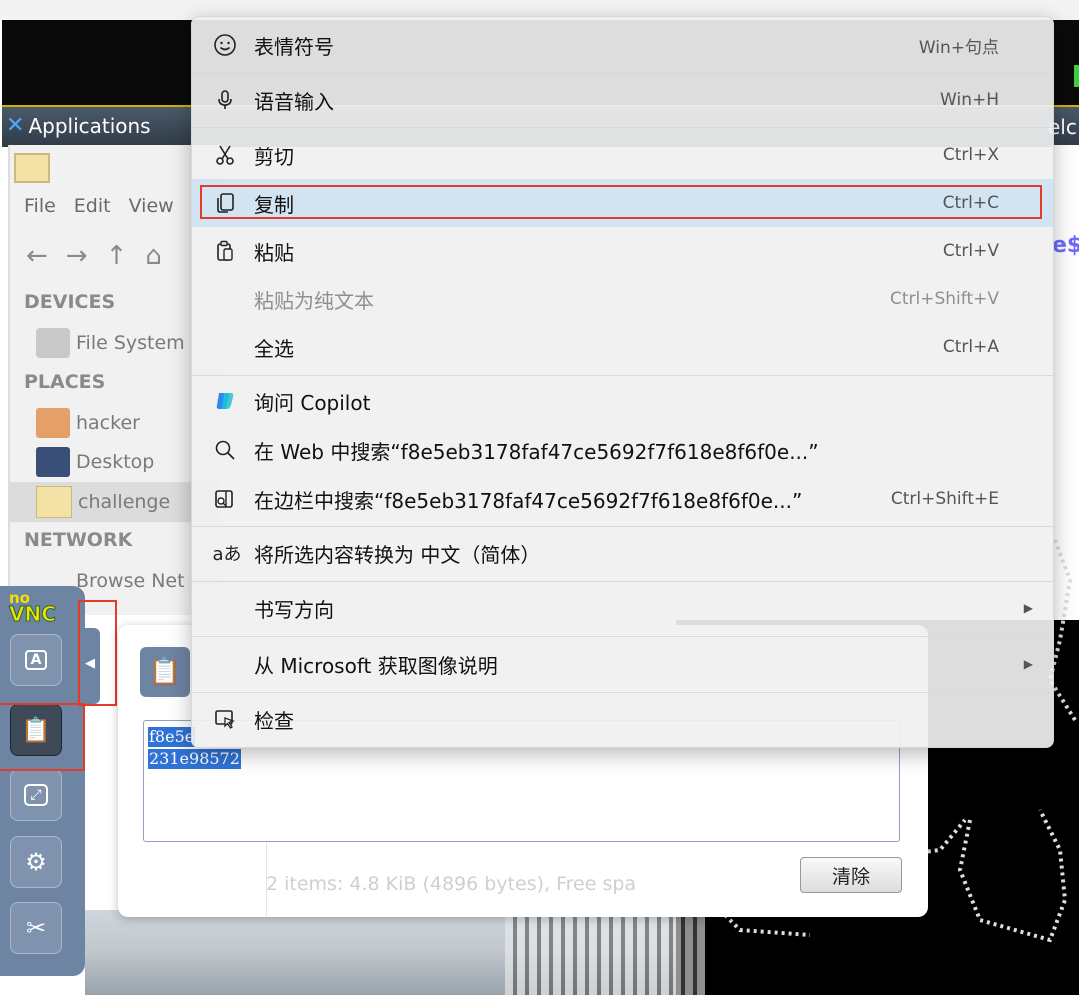 The width and height of the screenshot is (1079, 995). I want to click on fullscreen-icon: ⤢, so click(36, 795).